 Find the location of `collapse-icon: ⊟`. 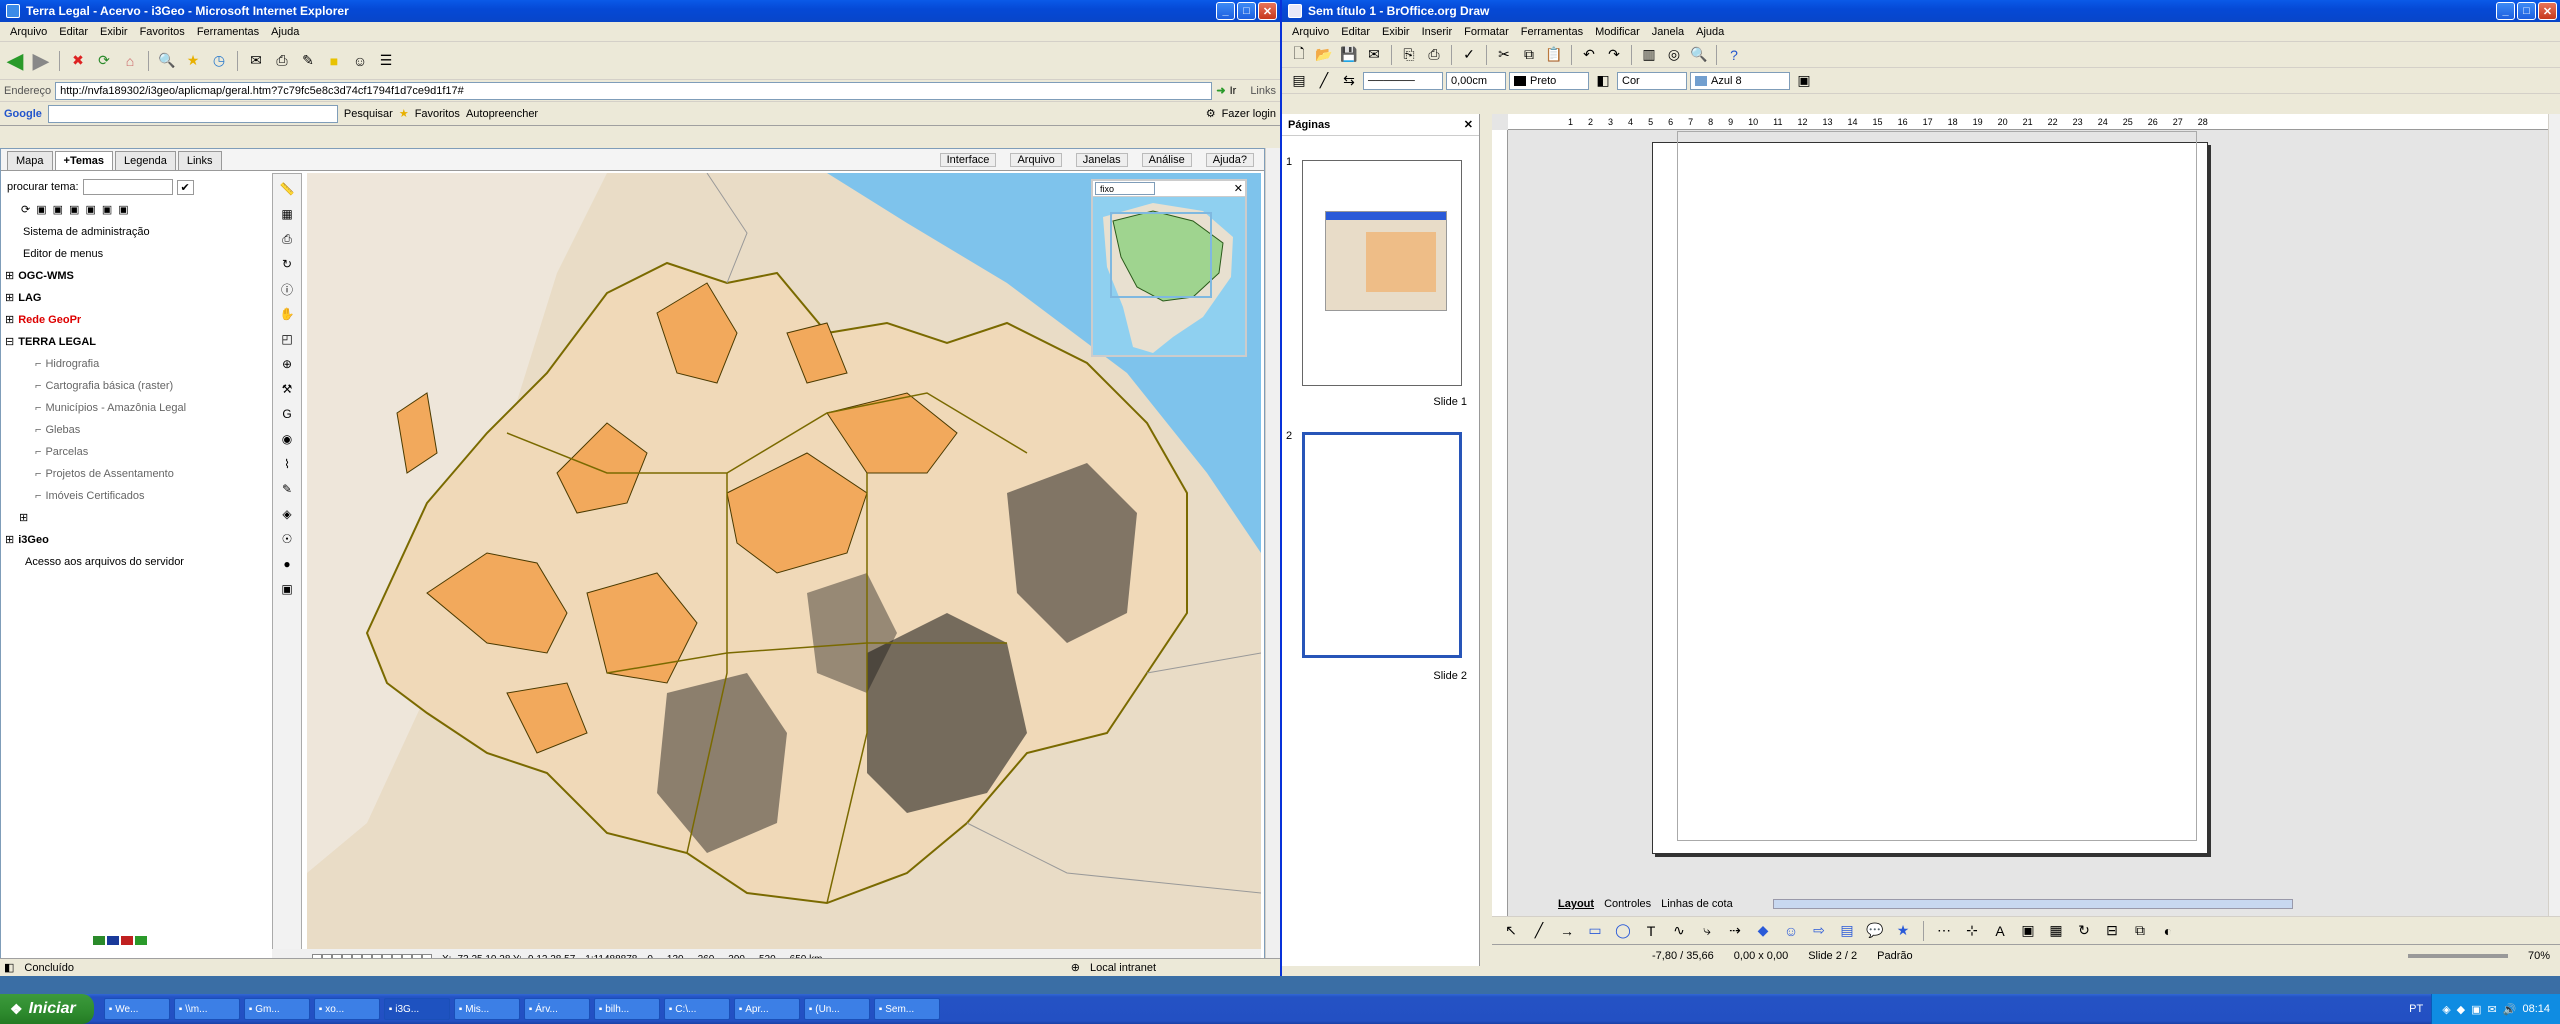

collapse-icon: ⊟ is located at coordinates (9, 342).